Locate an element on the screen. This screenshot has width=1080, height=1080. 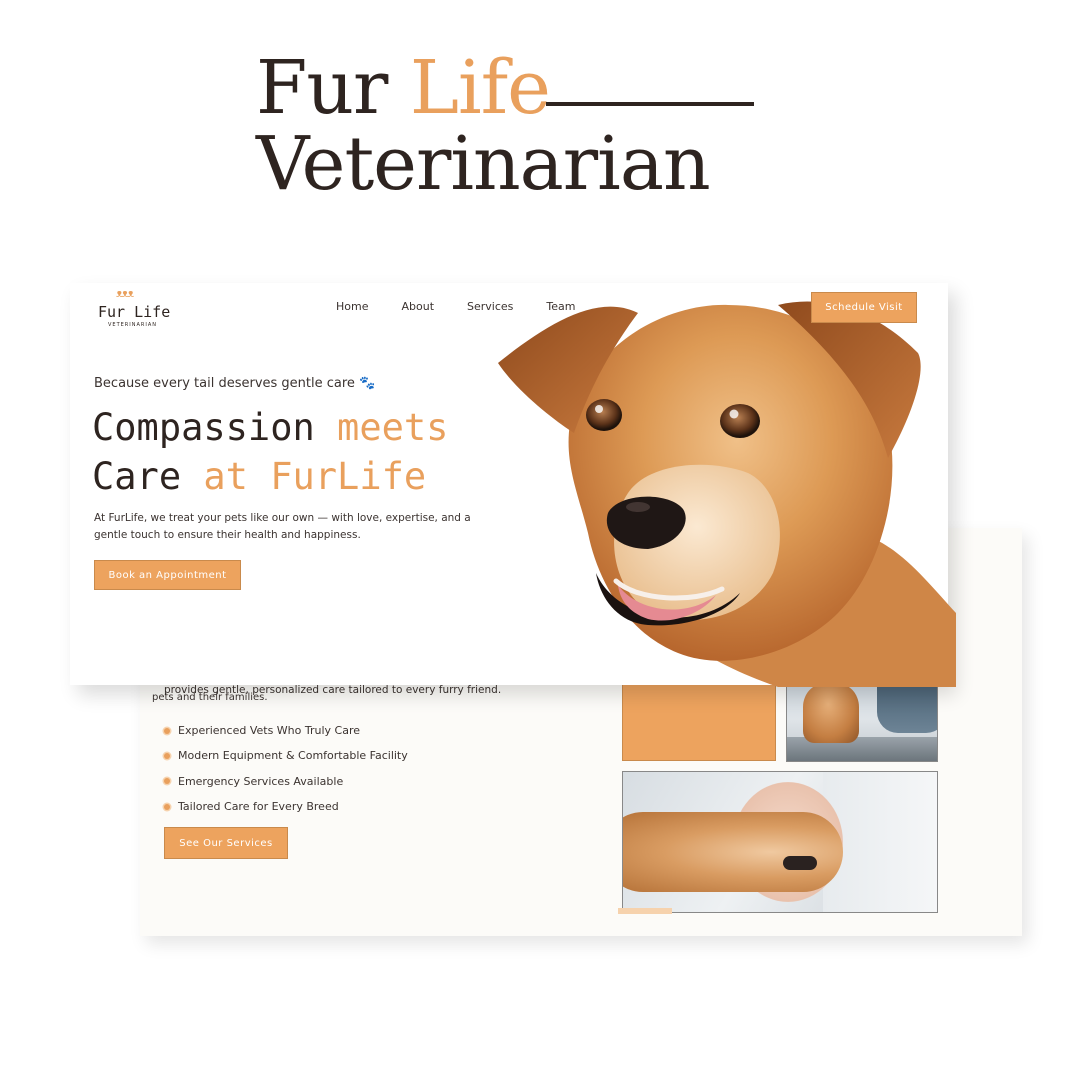
dog-nose is located at coordinates (646, 522).